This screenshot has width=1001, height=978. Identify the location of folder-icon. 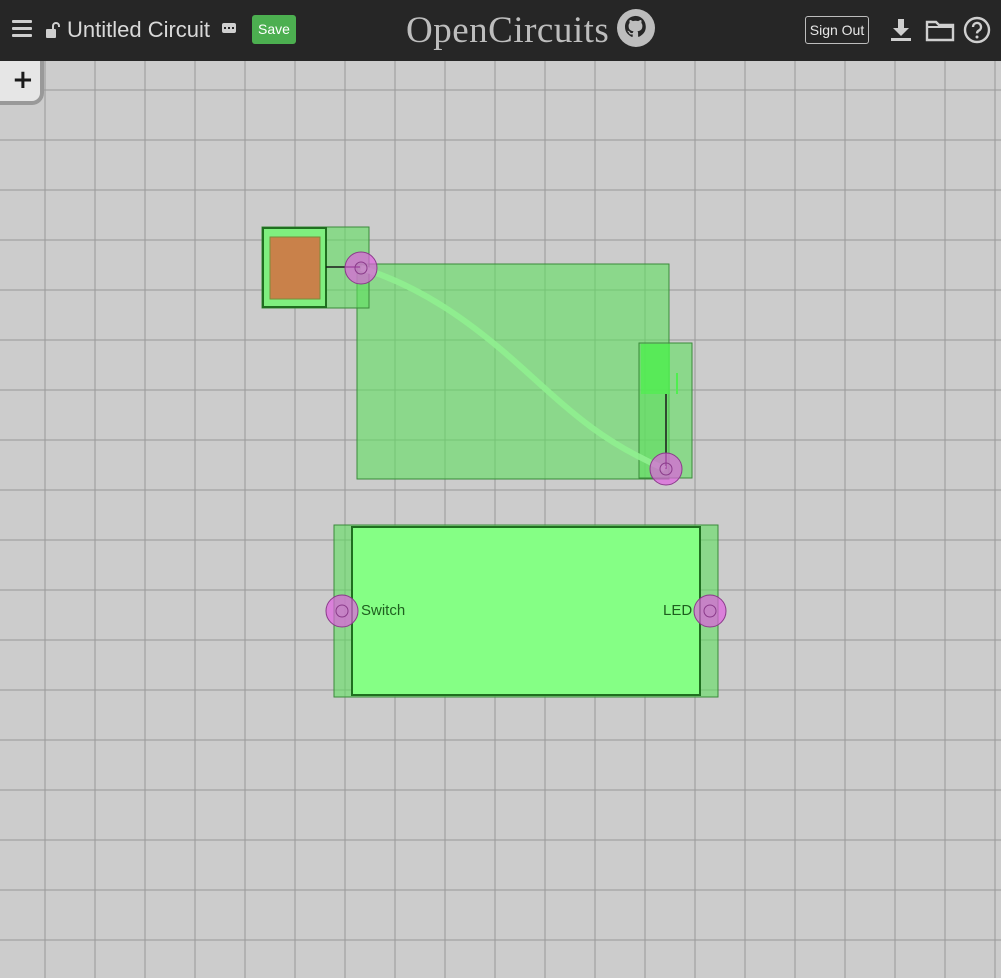
(940, 30).